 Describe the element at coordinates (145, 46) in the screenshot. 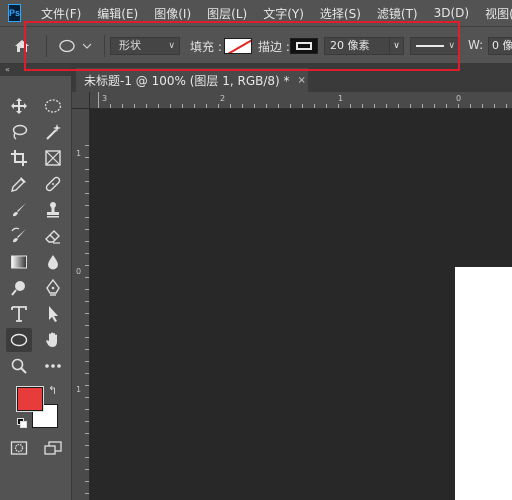

I see `tool-mode-select: 形状 ∨` at that location.